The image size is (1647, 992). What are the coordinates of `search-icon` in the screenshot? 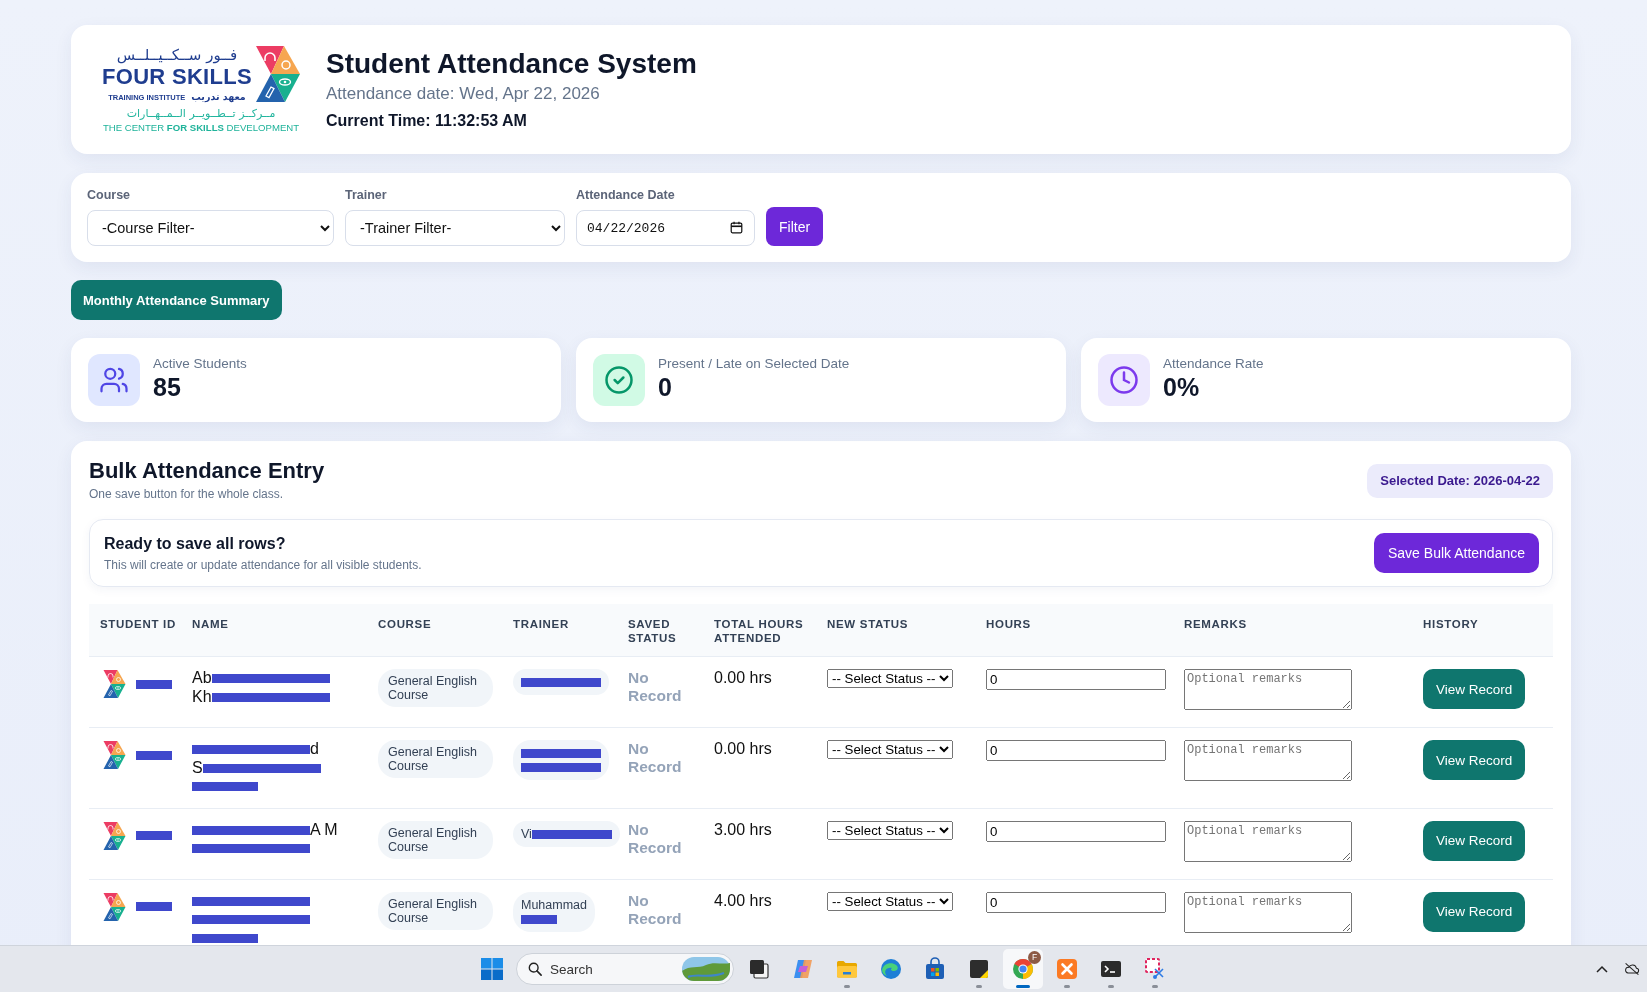 It's located at (535, 969).